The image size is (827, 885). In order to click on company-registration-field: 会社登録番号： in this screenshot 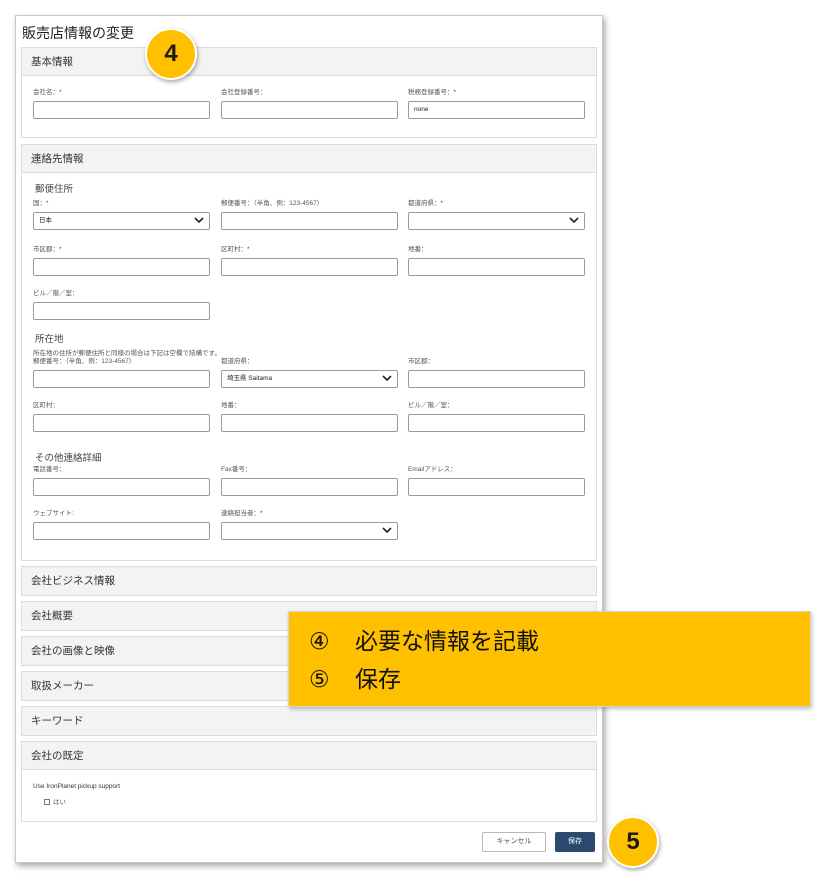, I will do `click(309, 103)`.